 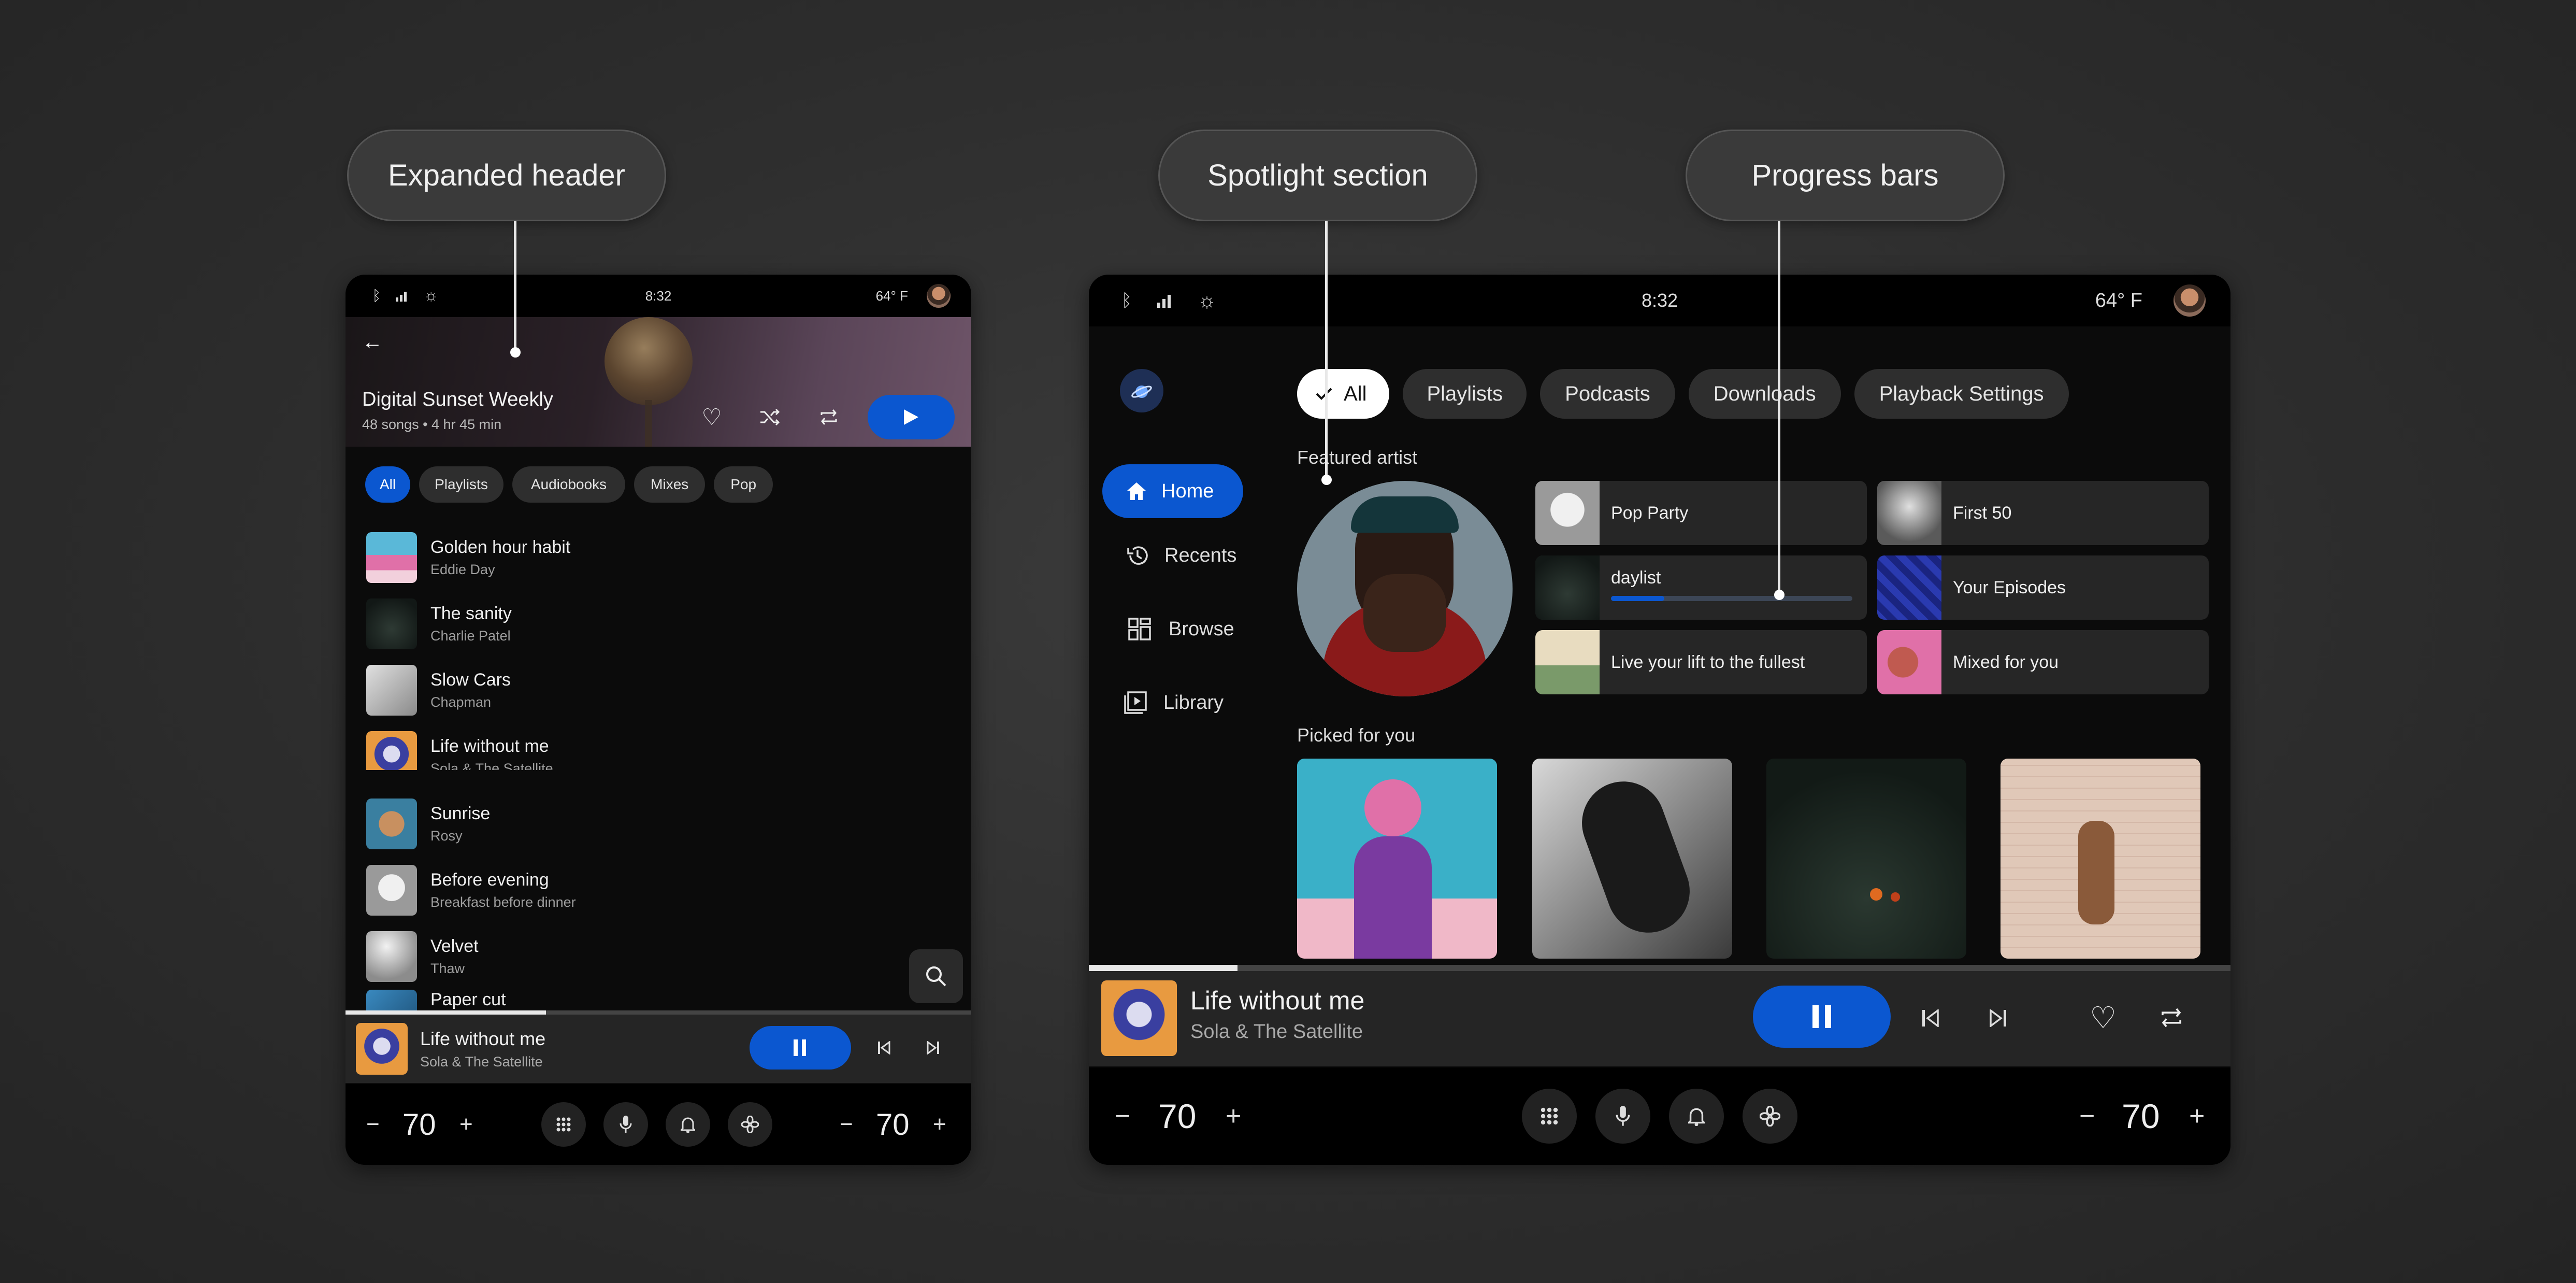 I want to click on chip-playback-settings: Playback Settings, so click(x=1961, y=394).